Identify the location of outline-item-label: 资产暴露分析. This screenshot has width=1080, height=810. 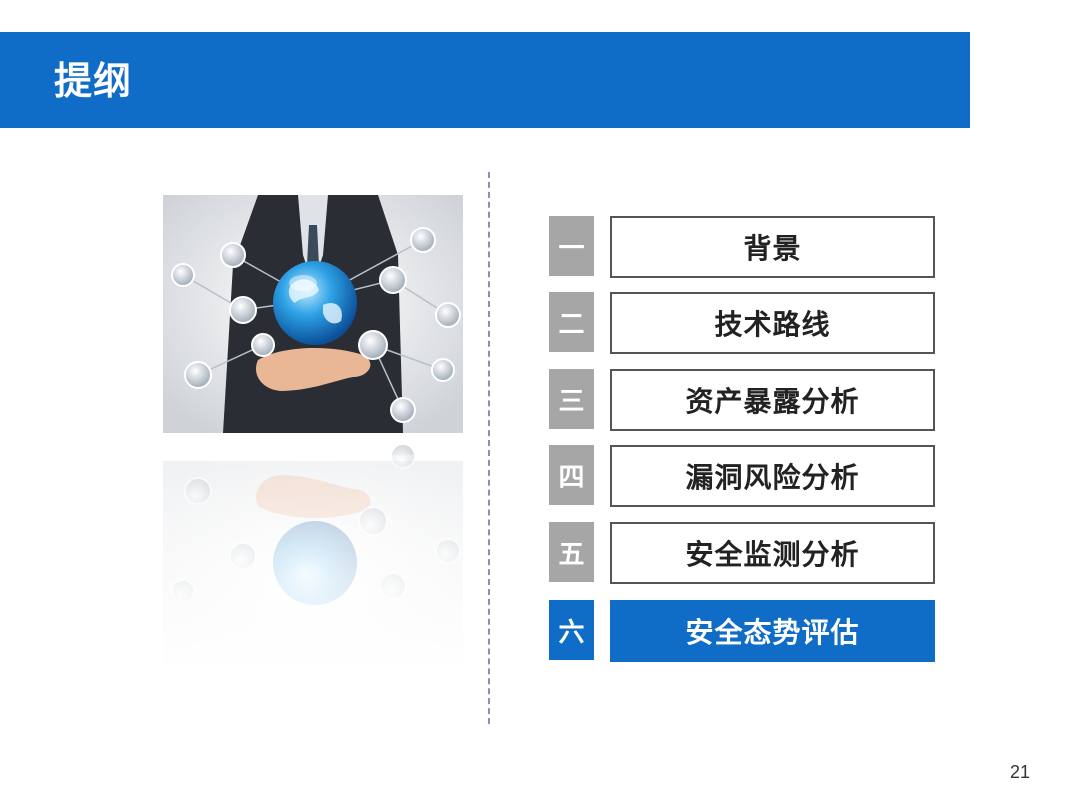
(772, 400).